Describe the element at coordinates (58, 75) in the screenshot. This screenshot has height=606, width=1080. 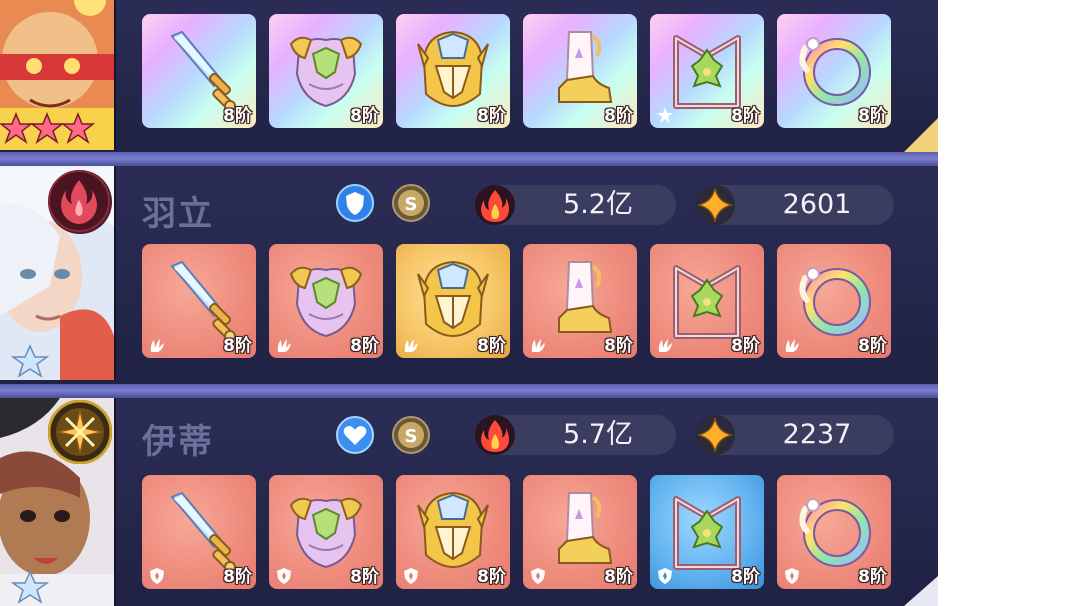
I see `hero-portrait-top` at that location.